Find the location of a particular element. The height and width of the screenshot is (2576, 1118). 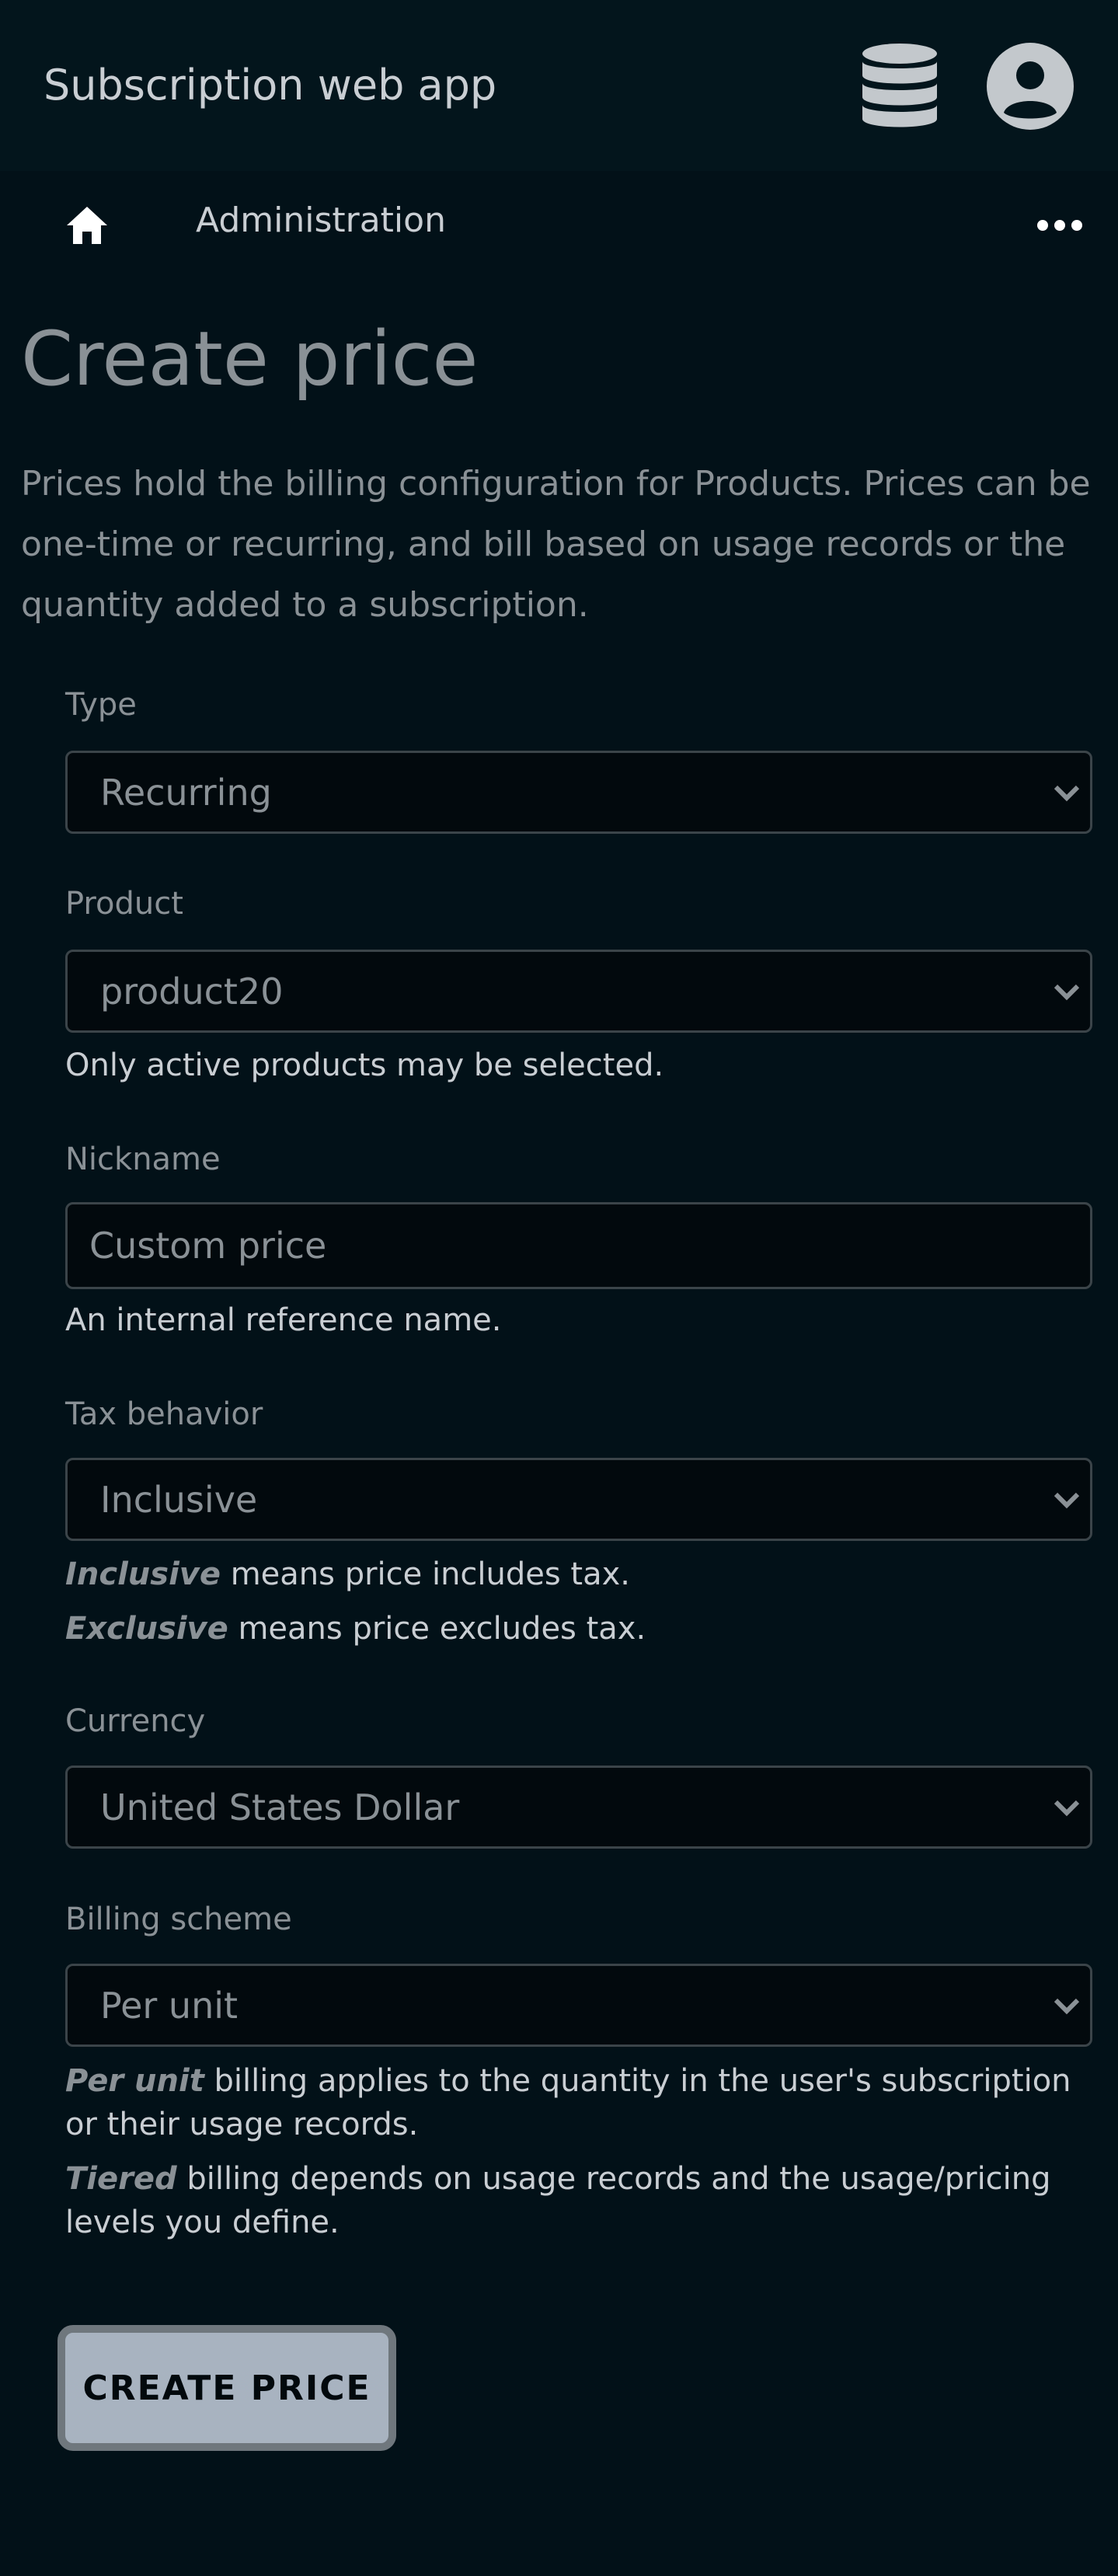

type-select: Recurring is located at coordinates (578, 792).